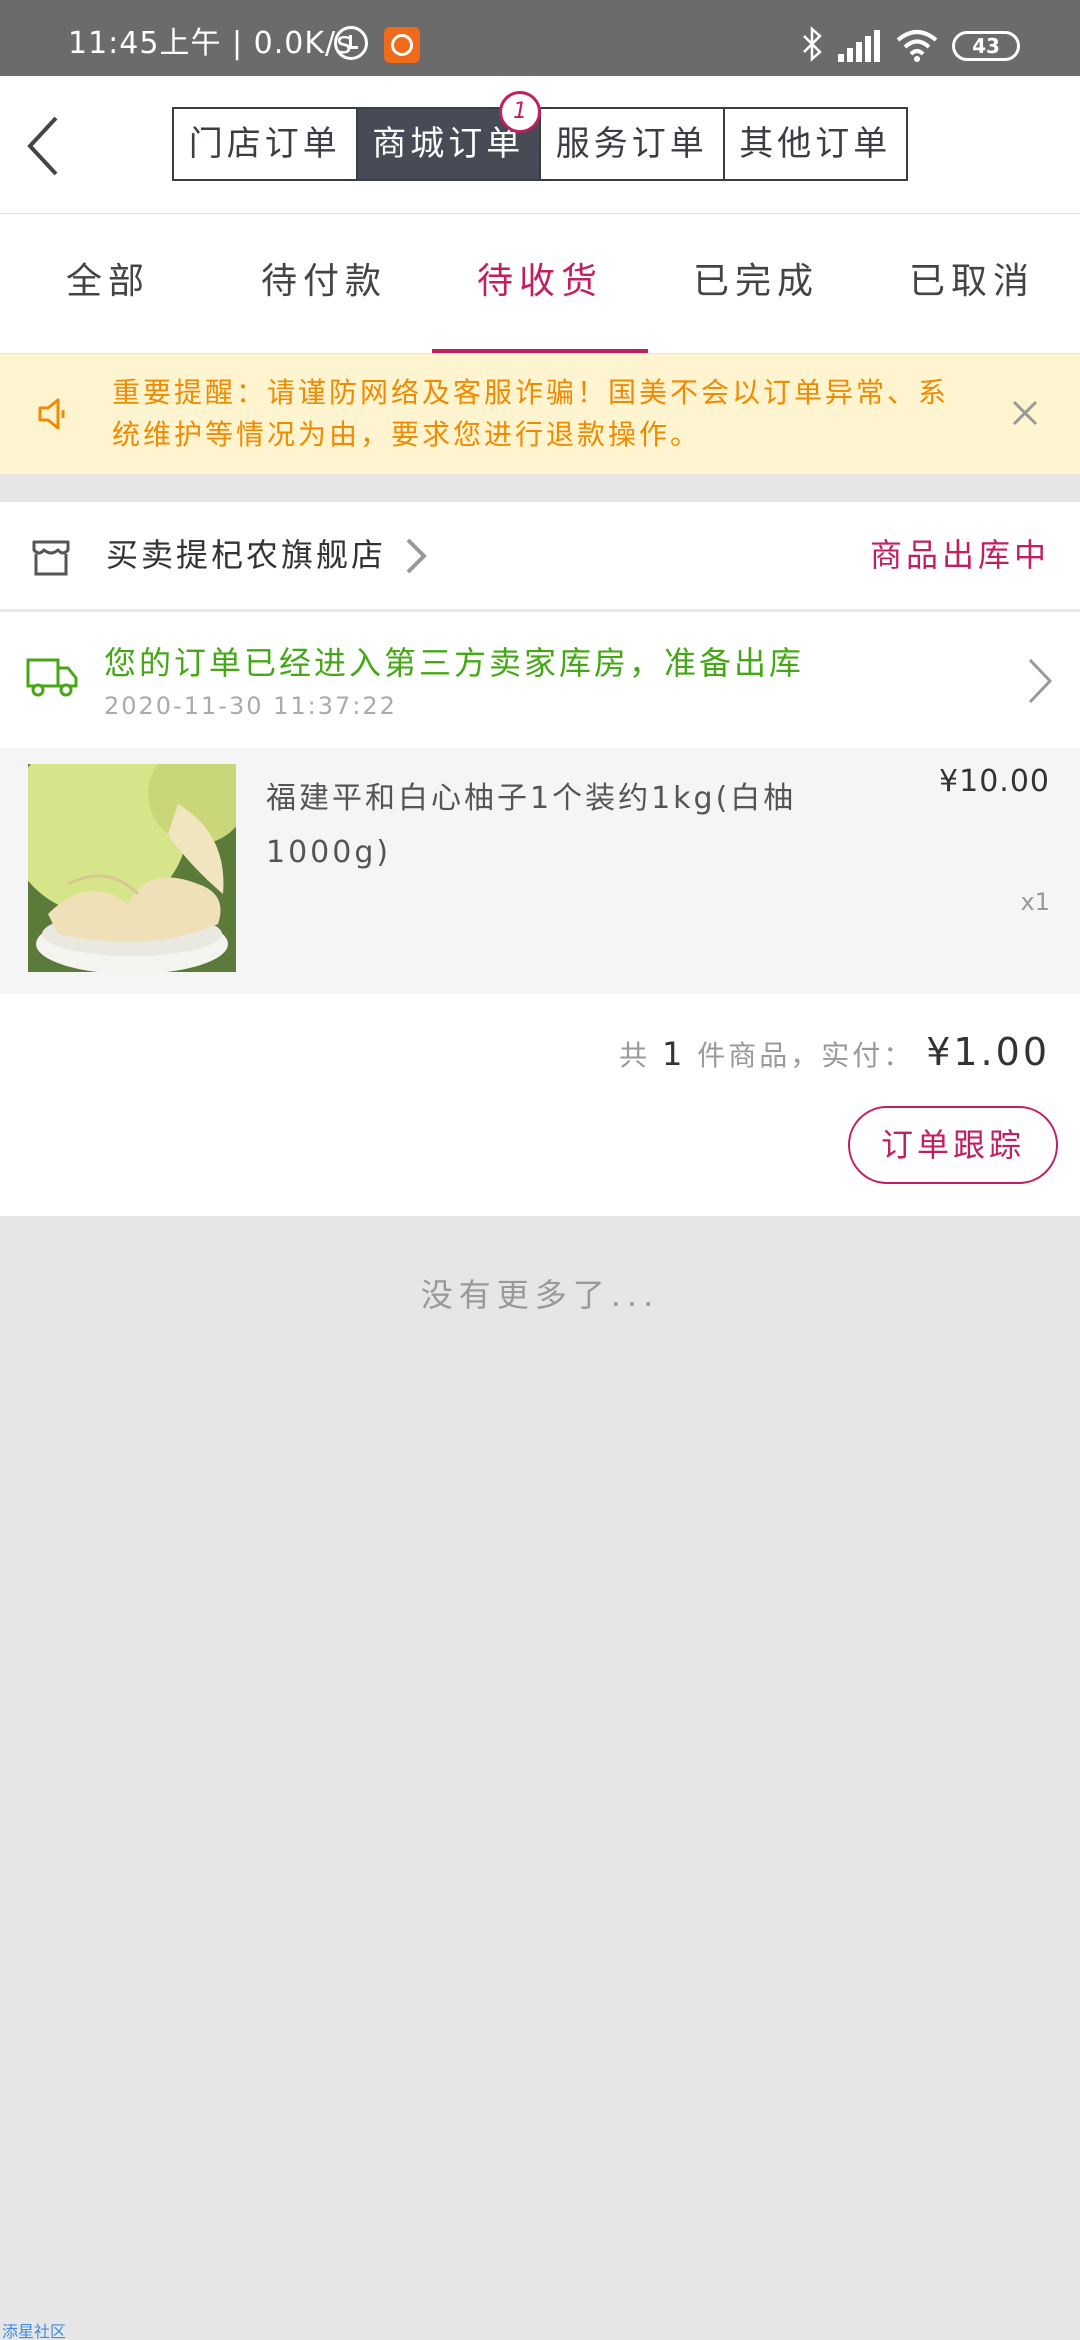 This screenshot has height=2340, width=1080. I want to click on mall-orders-badge: 1, so click(520, 112).